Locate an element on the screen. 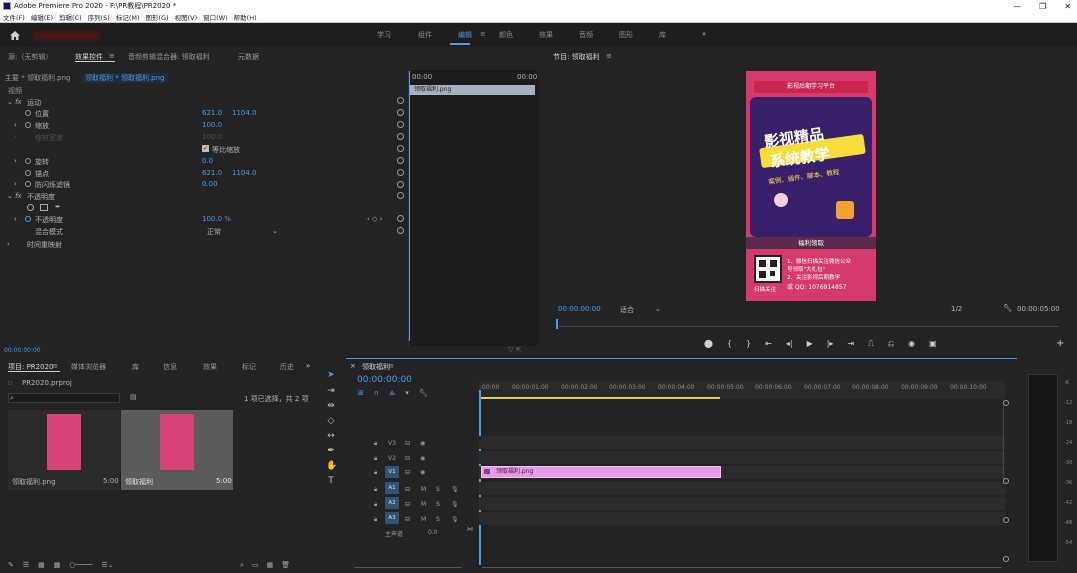  uniform-scale-checkbox: ✓ is located at coordinates (205, 148).